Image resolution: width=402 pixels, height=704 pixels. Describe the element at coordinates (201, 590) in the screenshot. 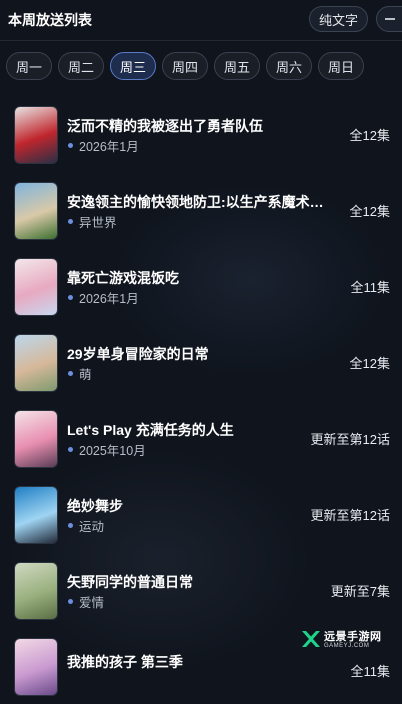

I see `list-item: 矢野同学的普通日常 爱情 更新至7集` at that location.